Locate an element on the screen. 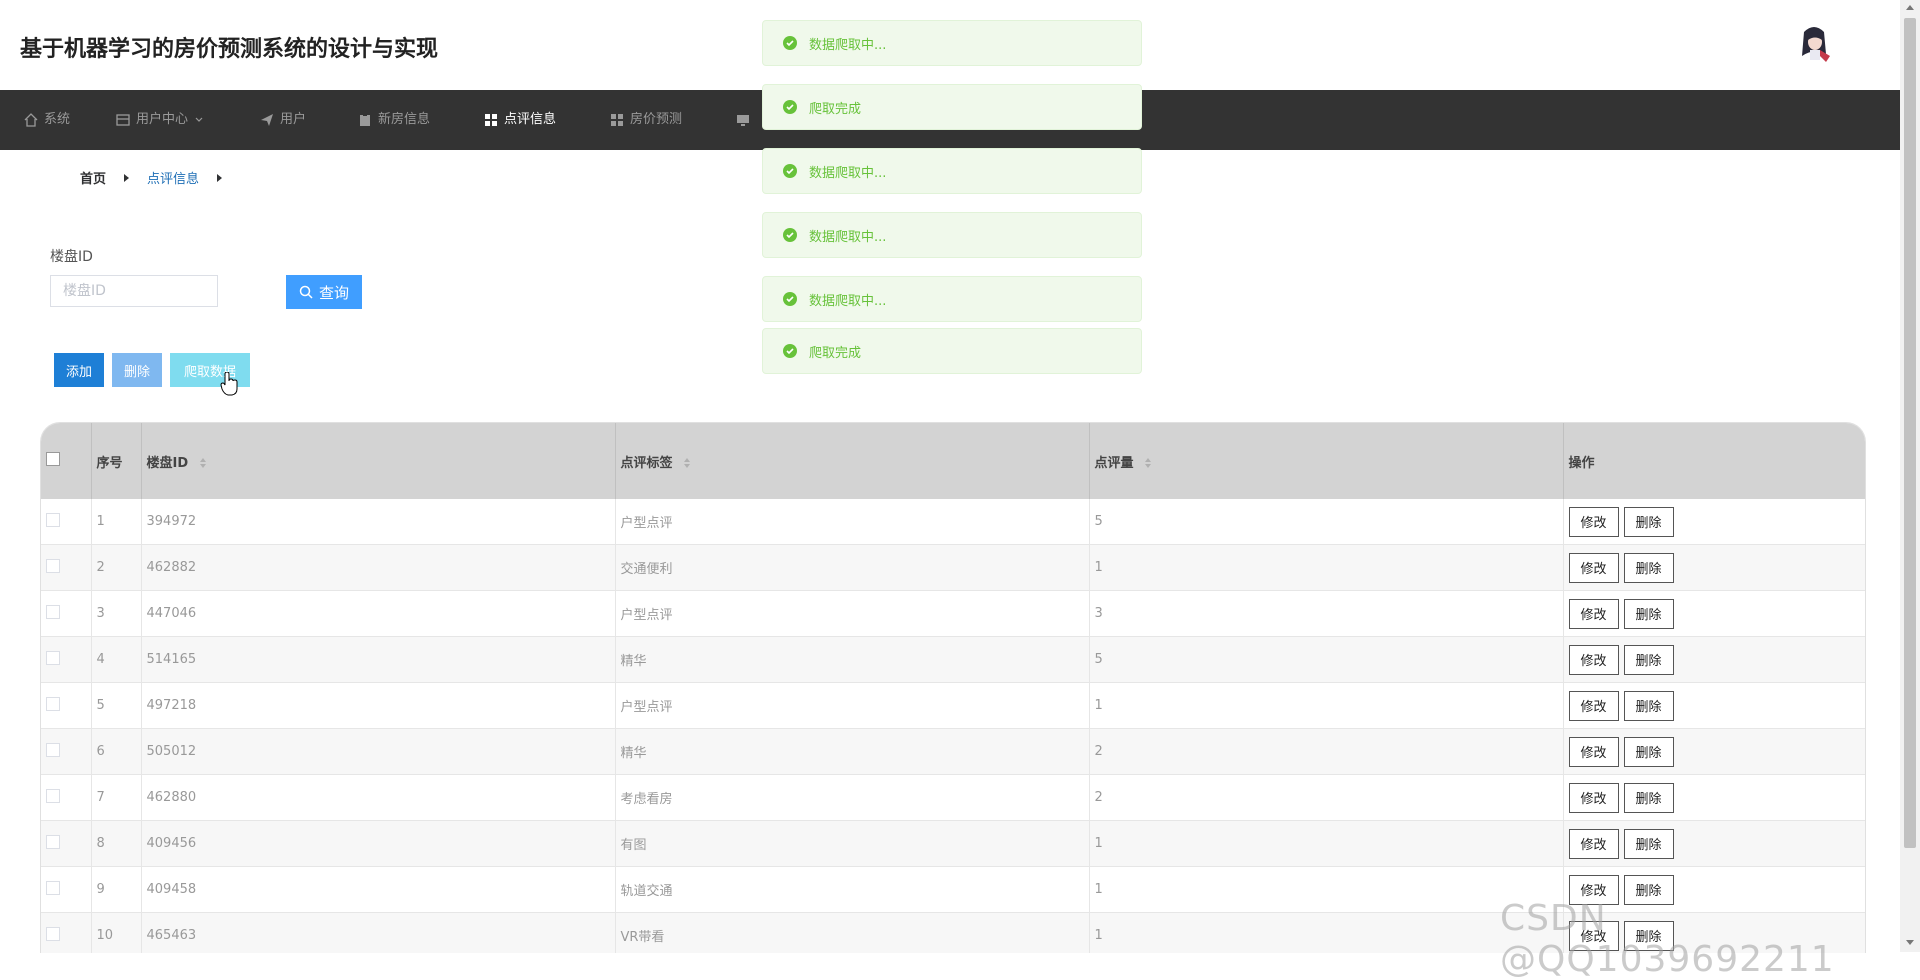  cell-count: 2 is located at coordinates (1326, 797).